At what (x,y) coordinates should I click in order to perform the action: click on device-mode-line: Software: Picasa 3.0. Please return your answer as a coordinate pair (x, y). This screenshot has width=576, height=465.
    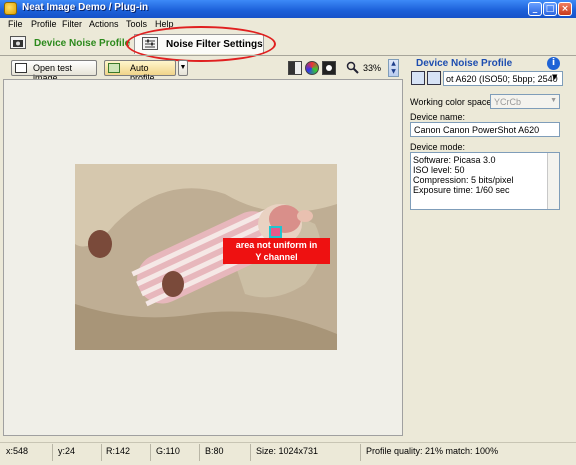
    Looking at the image, I should click on (454, 160).